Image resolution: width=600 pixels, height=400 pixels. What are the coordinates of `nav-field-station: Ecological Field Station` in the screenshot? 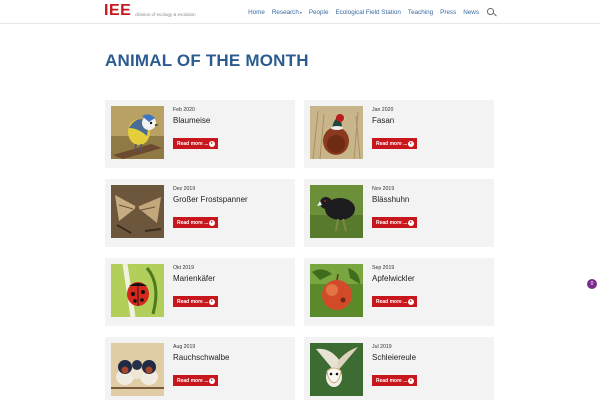 It's located at (367, 12).